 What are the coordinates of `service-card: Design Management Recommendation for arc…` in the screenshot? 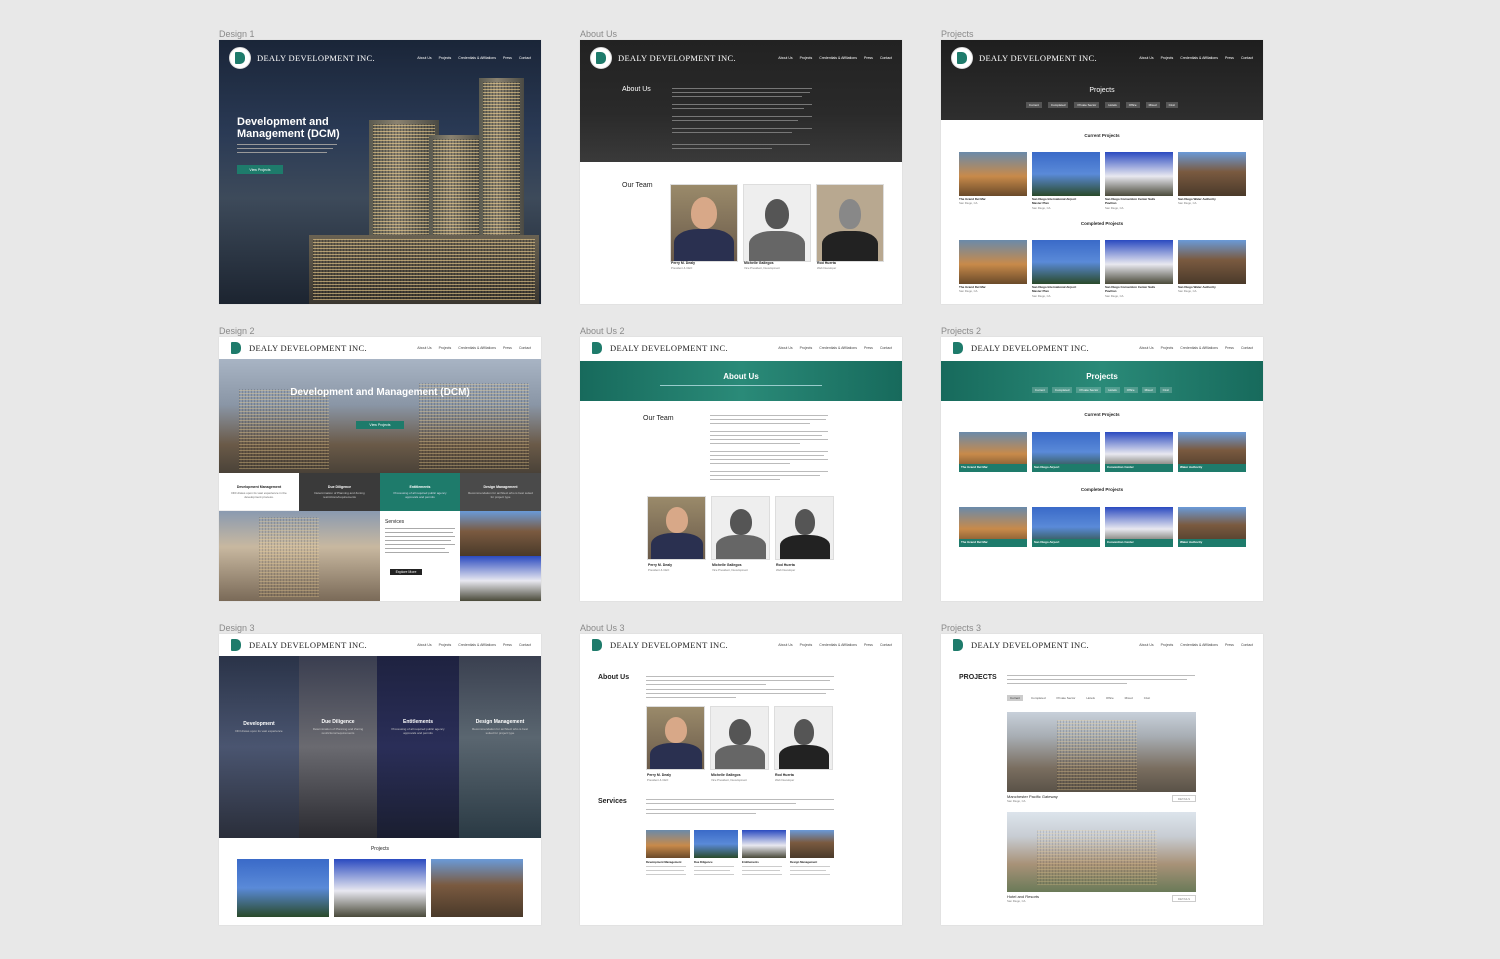 It's located at (500, 492).